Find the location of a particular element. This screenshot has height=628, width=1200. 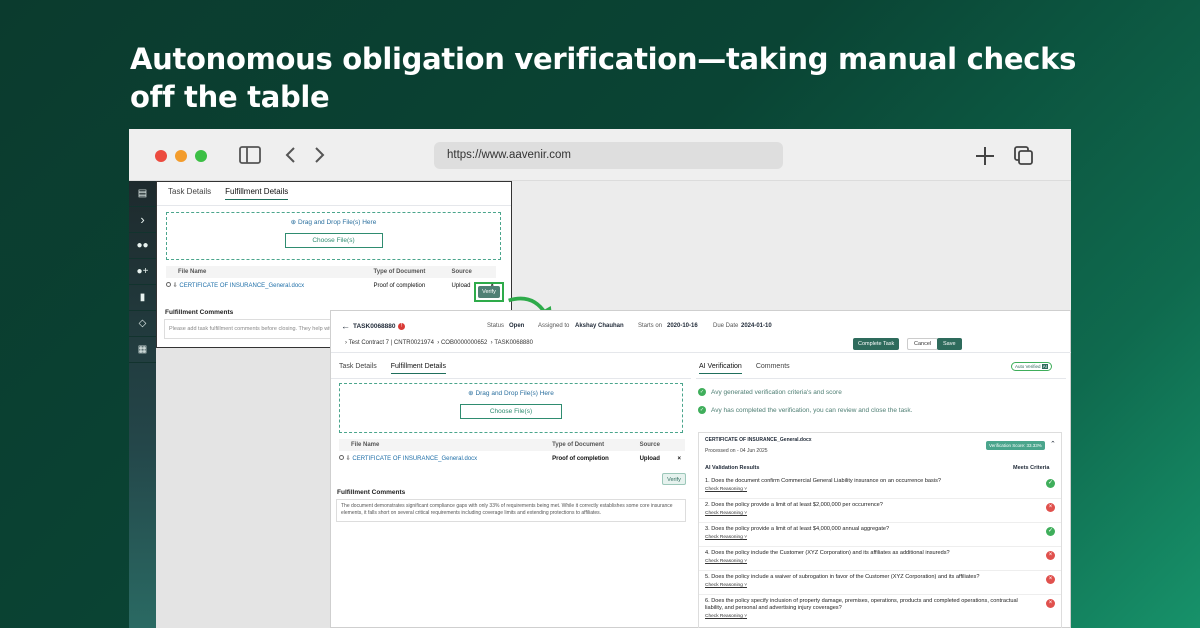

auto-verified-badge: Auto Verified AI is located at coordinates (1031, 366).